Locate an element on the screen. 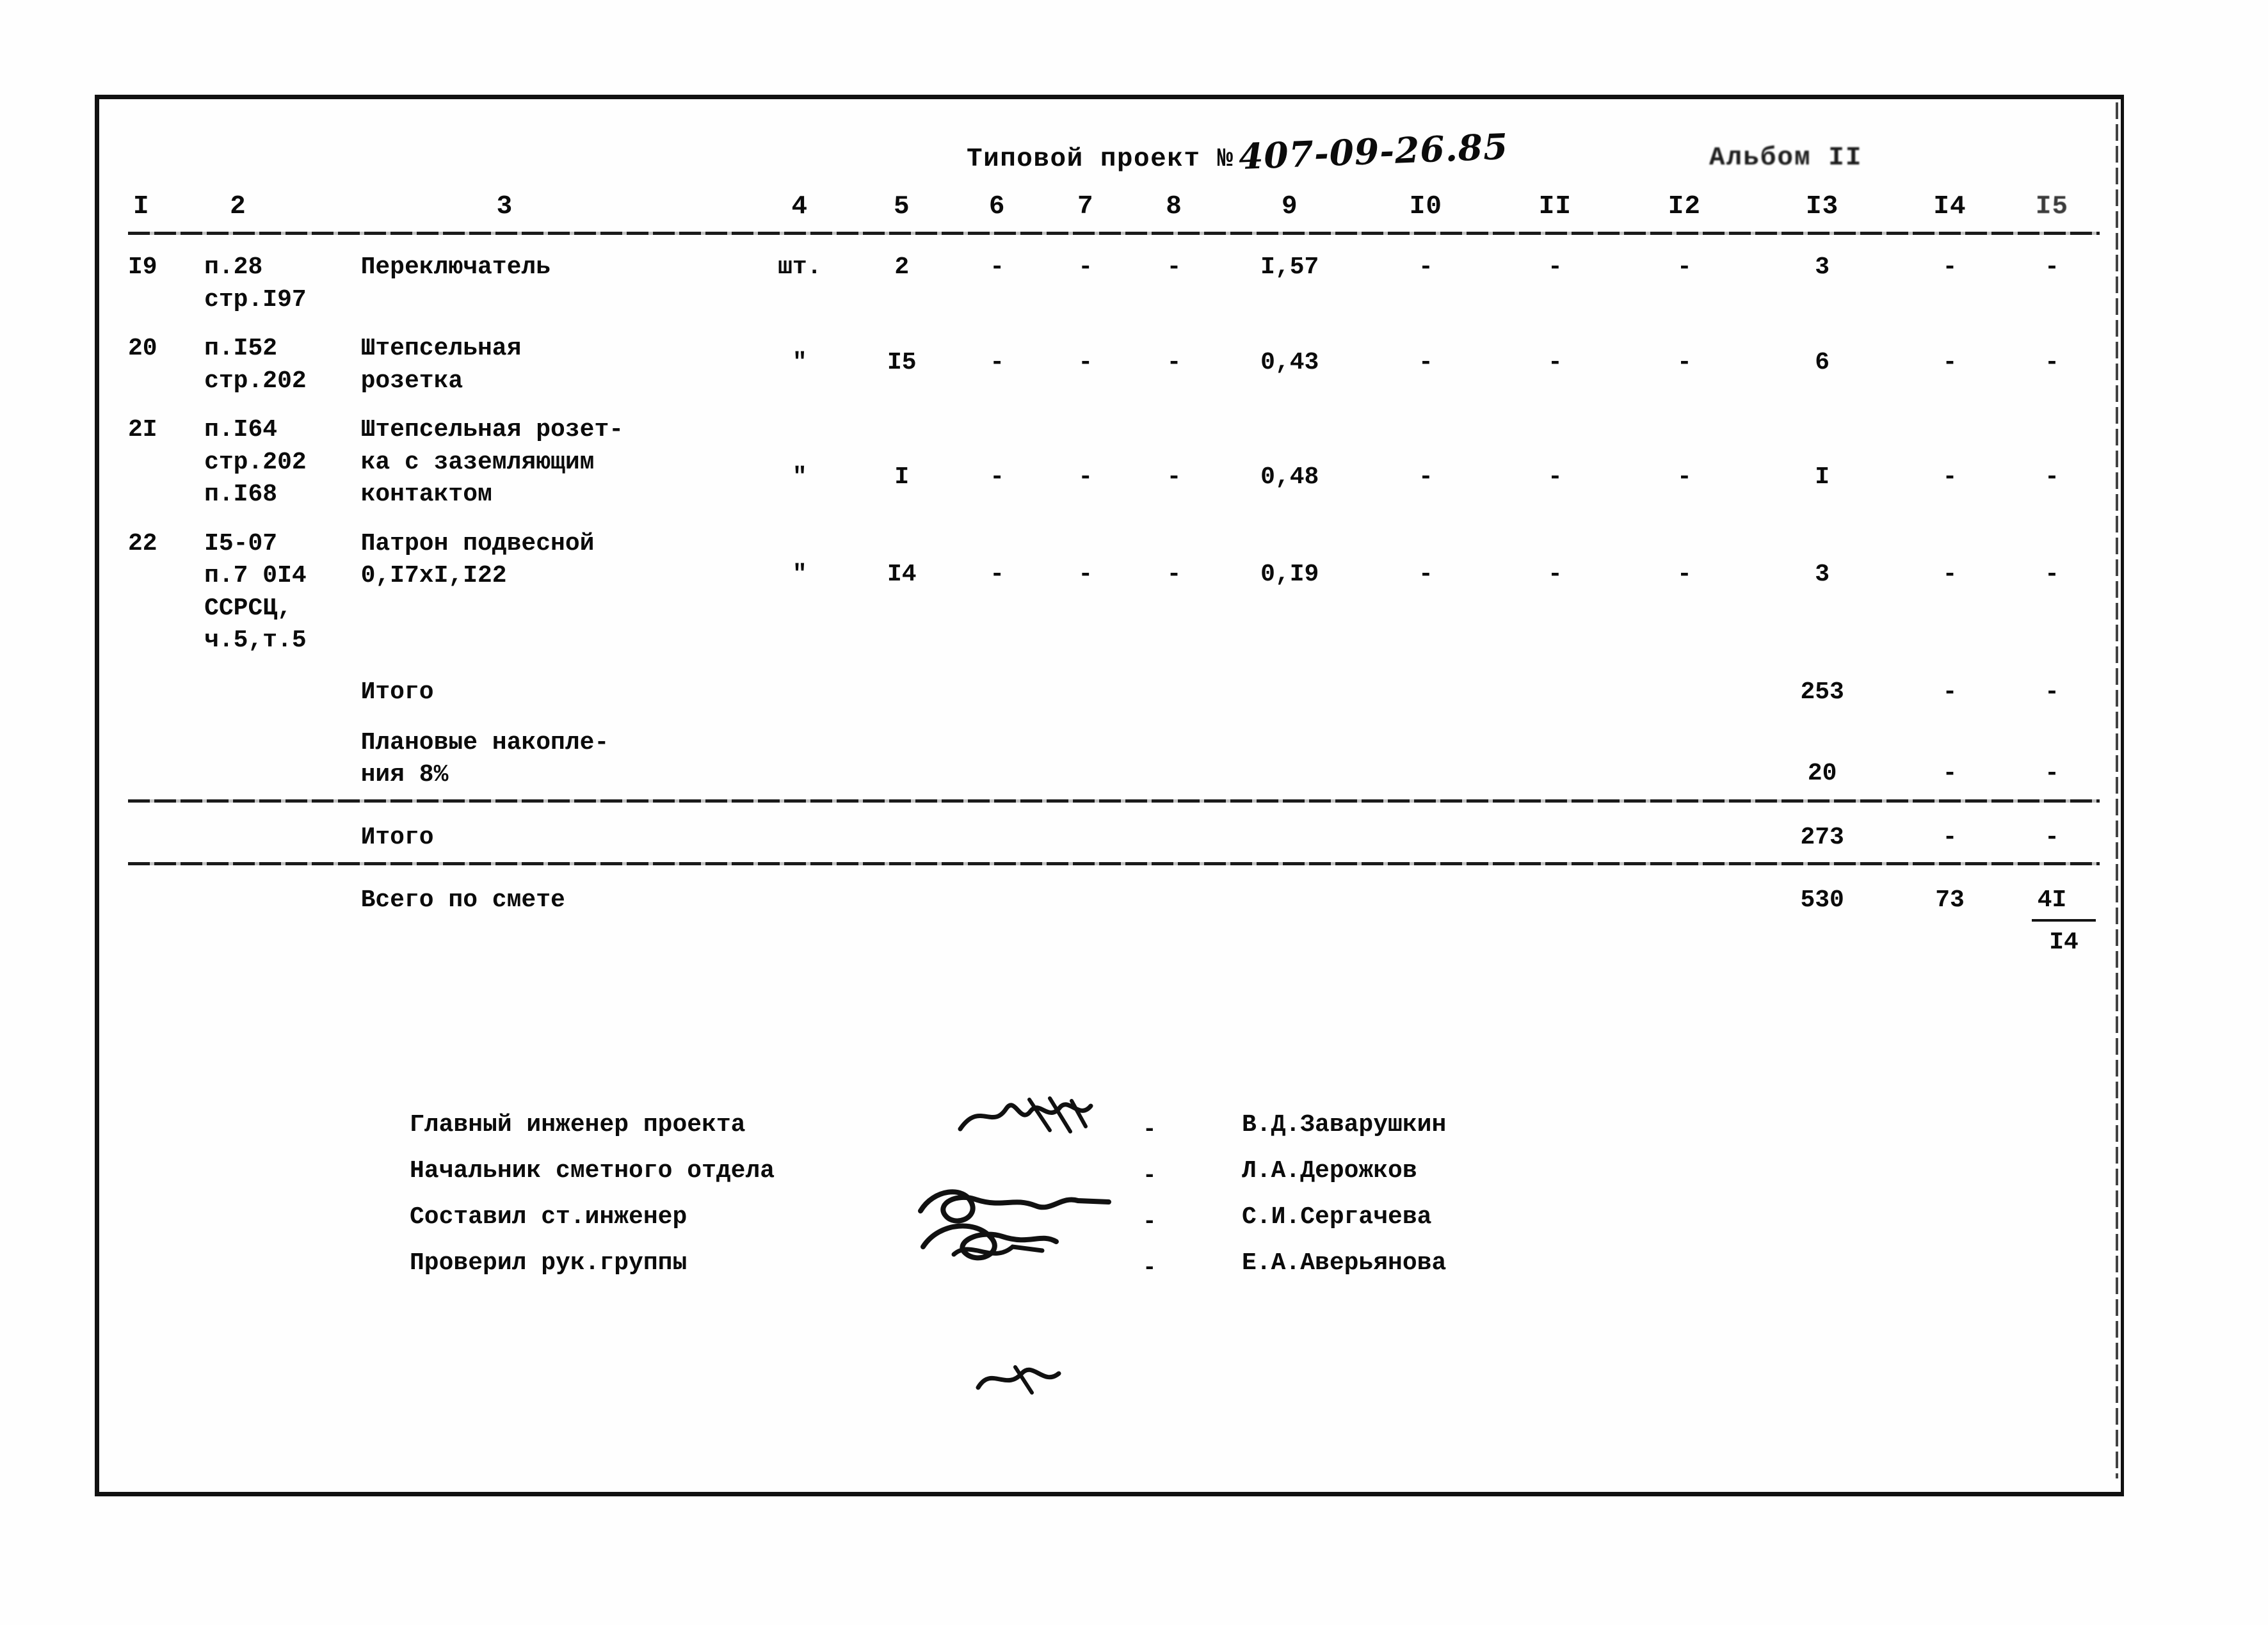 The image size is (2268, 1625). row-item-name: Штепсельная розетка is located at coordinates (555, 357).